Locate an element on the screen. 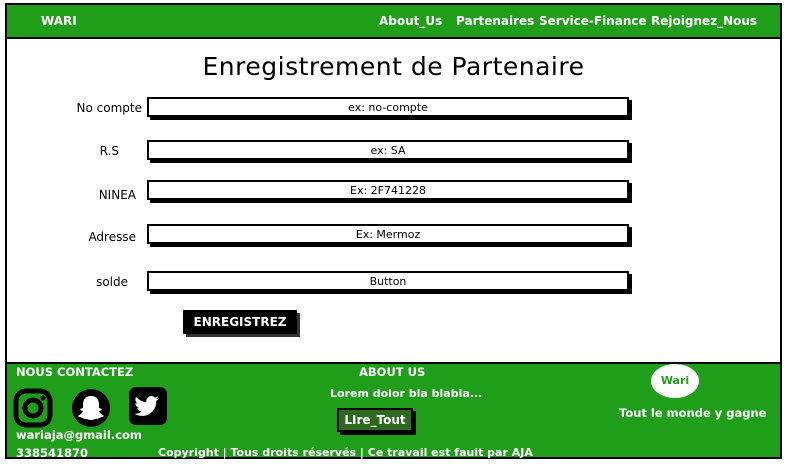 This screenshot has height=464, width=787. snapchat-icon is located at coordinates (91, 408).